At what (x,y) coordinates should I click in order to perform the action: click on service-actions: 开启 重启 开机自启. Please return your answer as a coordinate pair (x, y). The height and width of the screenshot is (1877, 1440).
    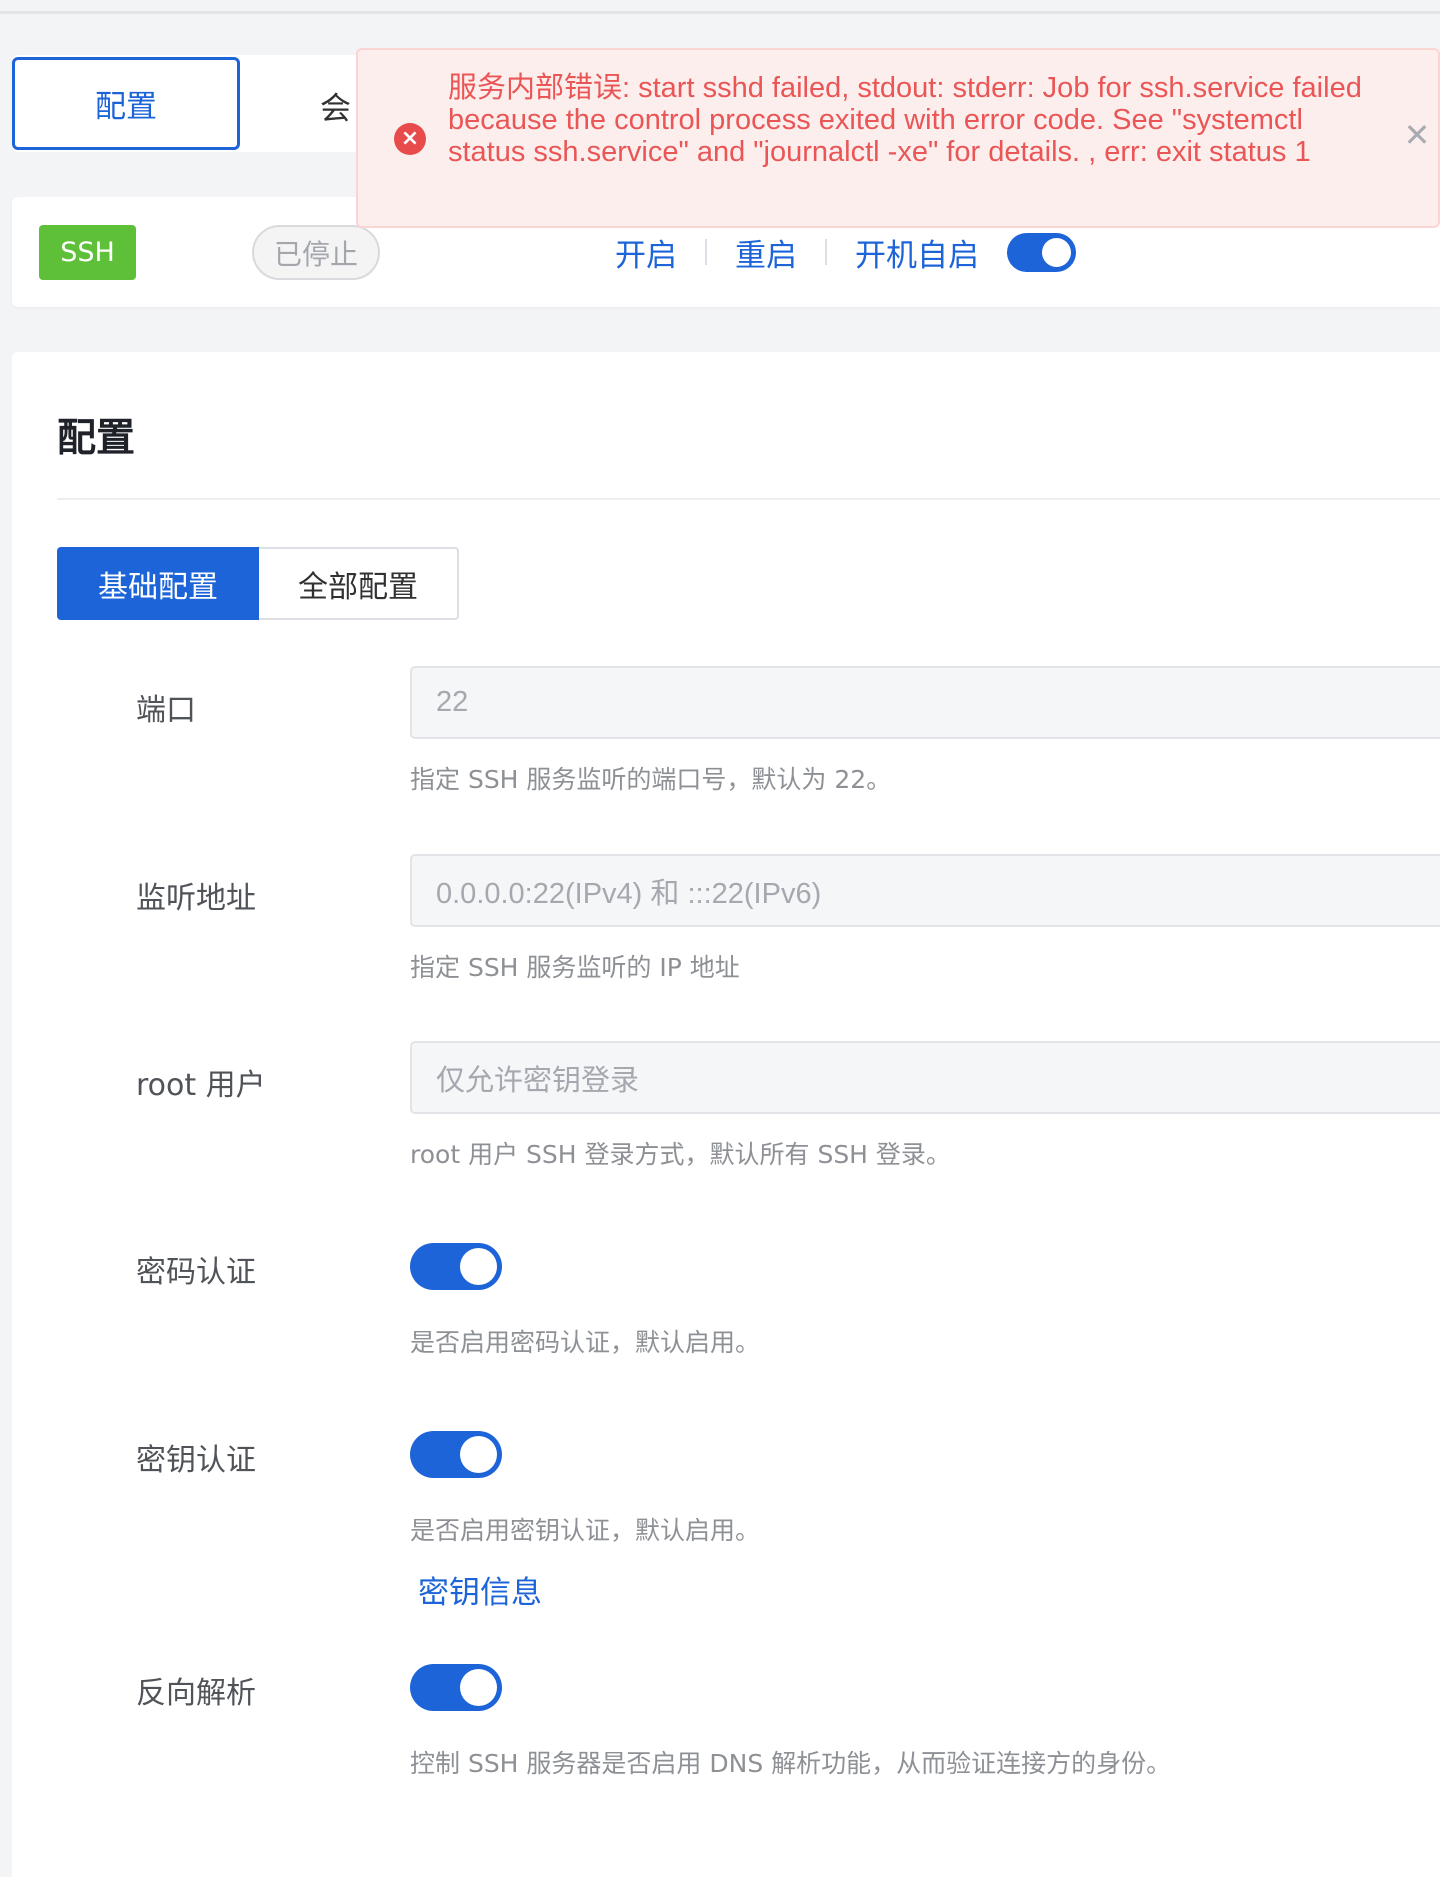
    Looking at the image, I should click on (845, 252).